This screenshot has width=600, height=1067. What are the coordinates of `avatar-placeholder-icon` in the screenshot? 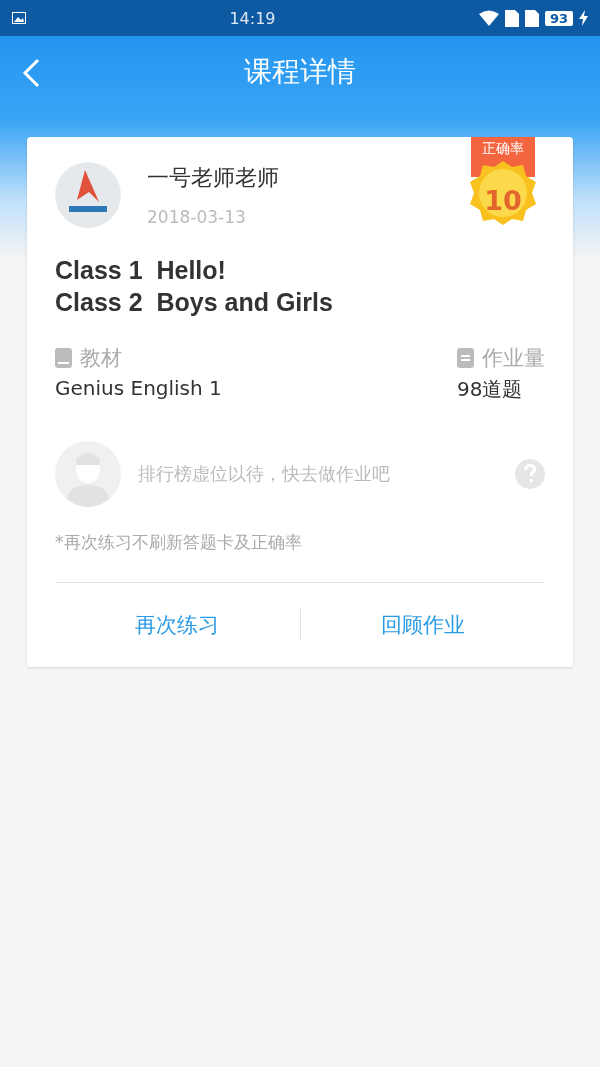 It's located at (88, 474).